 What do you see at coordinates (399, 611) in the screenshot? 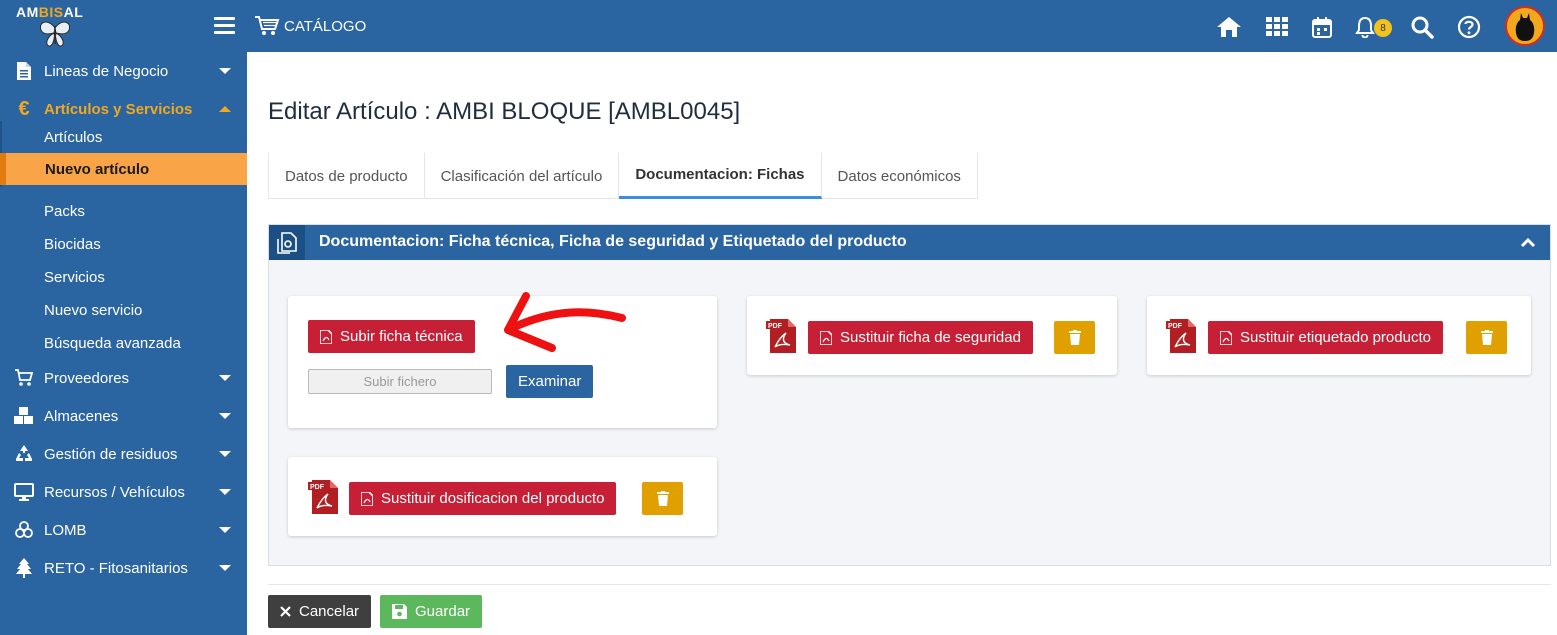
I see `floppy-disk-icon` at bounding box center [399, 611].